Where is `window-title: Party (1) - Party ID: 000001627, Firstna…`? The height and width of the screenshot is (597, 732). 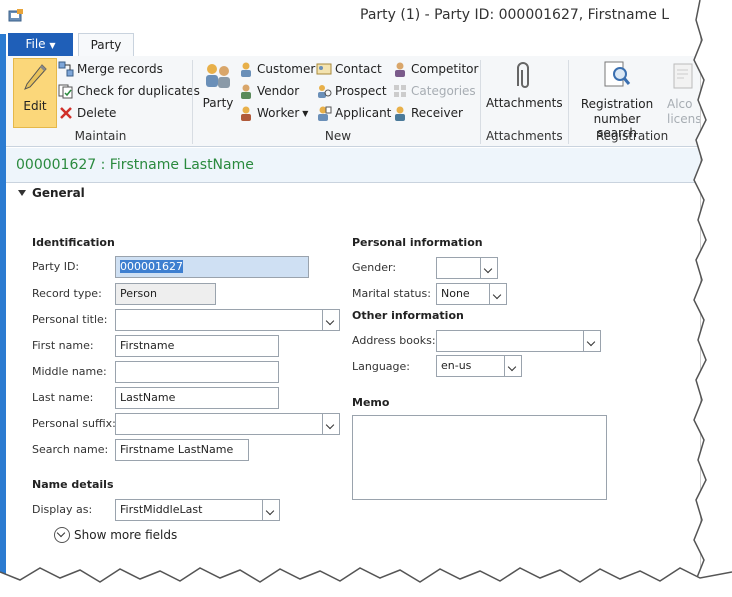
window-title: Party (1) - Party ID: 000001627, Firstna… is located at coordinates (515, 15).